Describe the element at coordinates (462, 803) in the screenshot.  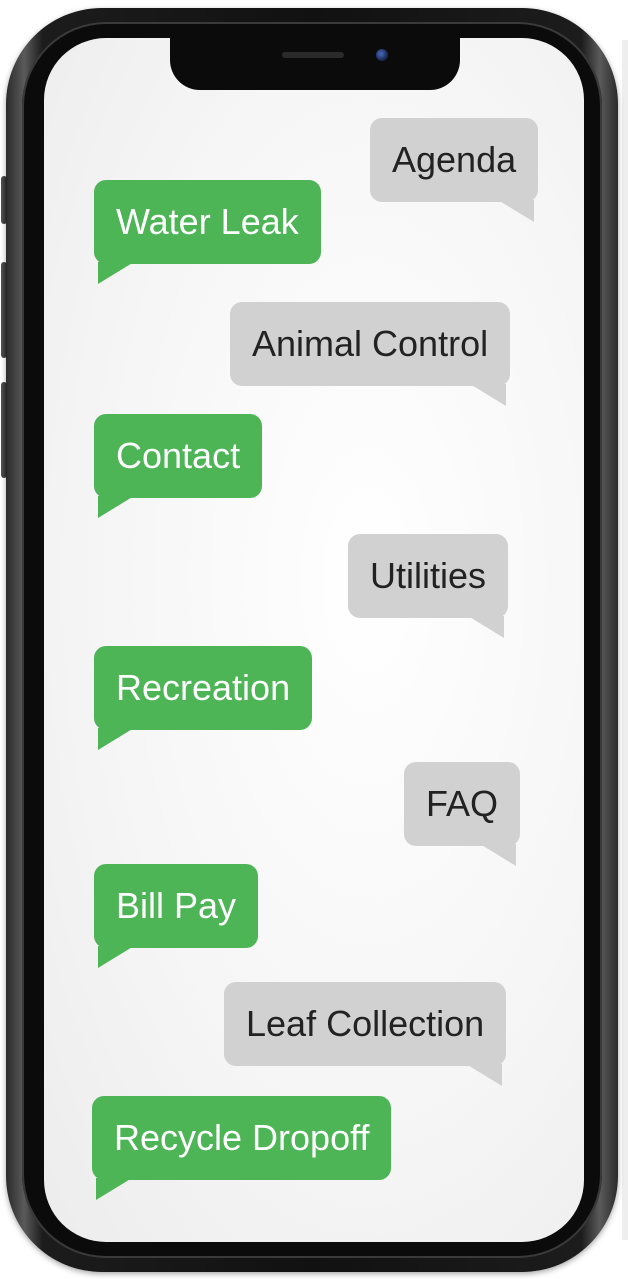
I see `bubble-label: FAQ` at that location.